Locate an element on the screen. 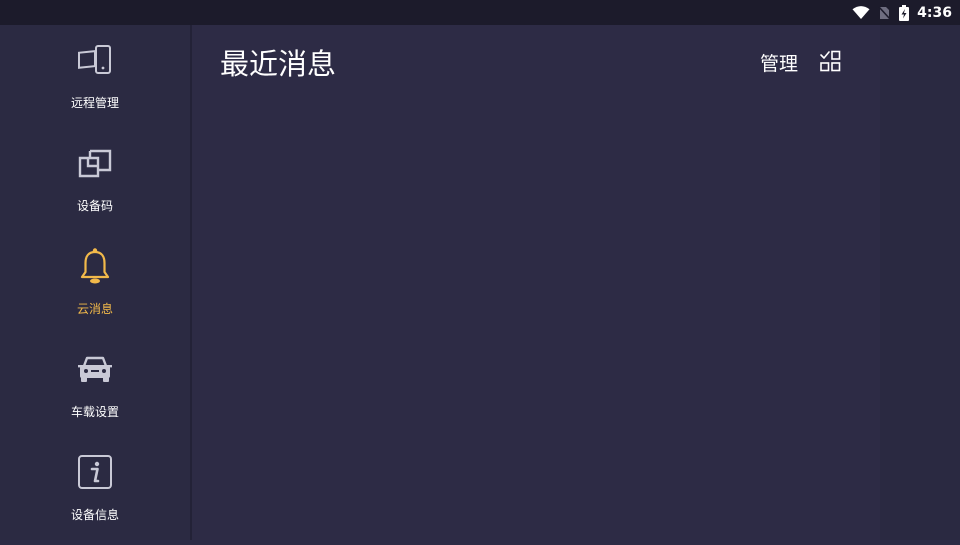 The height and width of the screenshot is (545, 960). car-icon is located at coordinates (95, 369).